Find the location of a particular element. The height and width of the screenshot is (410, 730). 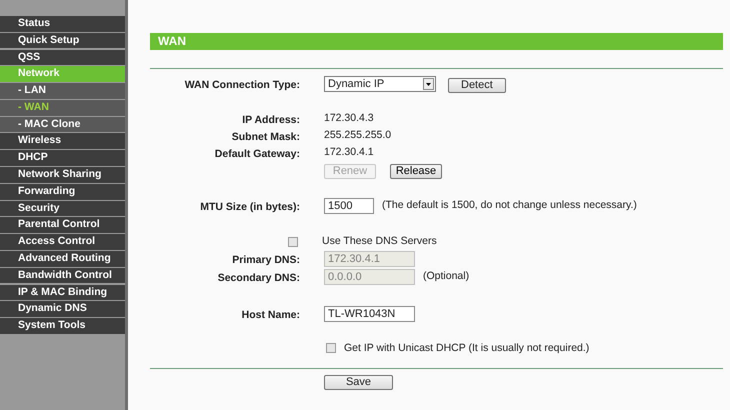

sidebar-item: DHCP is located at coordinates (62, 158).